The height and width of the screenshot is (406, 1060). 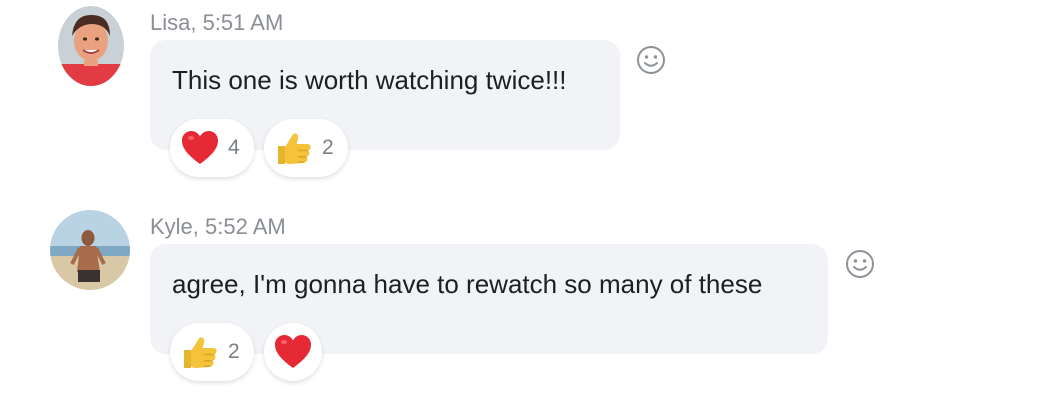 I want to click on message-meta: Kyle, 5:52 AM, so click(x=218, y=226).